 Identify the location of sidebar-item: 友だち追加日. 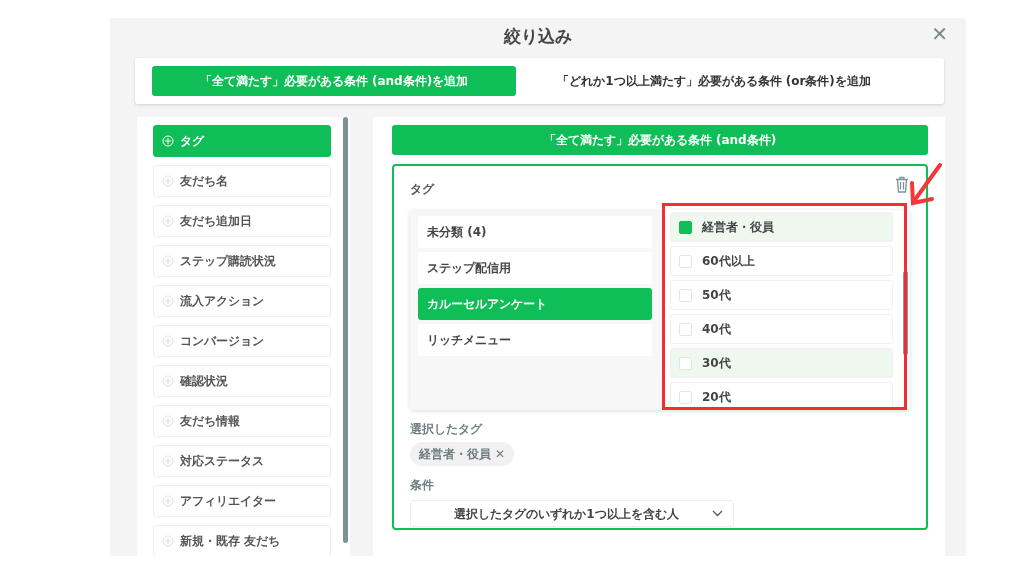
(242, 221).